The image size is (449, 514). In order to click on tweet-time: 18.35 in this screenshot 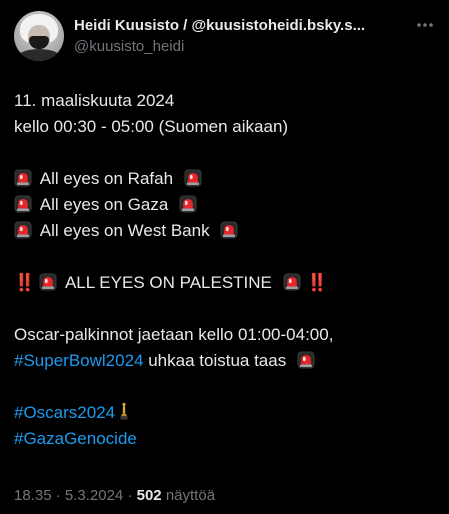, I will do `click(33, 495)`.